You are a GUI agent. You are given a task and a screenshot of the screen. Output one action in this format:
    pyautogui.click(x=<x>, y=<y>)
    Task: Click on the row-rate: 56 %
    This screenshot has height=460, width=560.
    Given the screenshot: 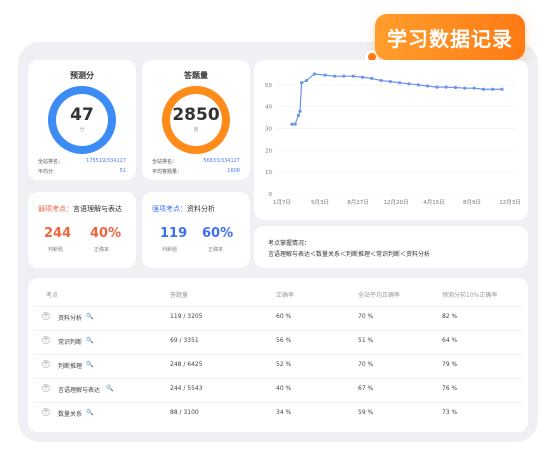 What is the action you would take?
    pyautogui.click(x=284, y=340)
    